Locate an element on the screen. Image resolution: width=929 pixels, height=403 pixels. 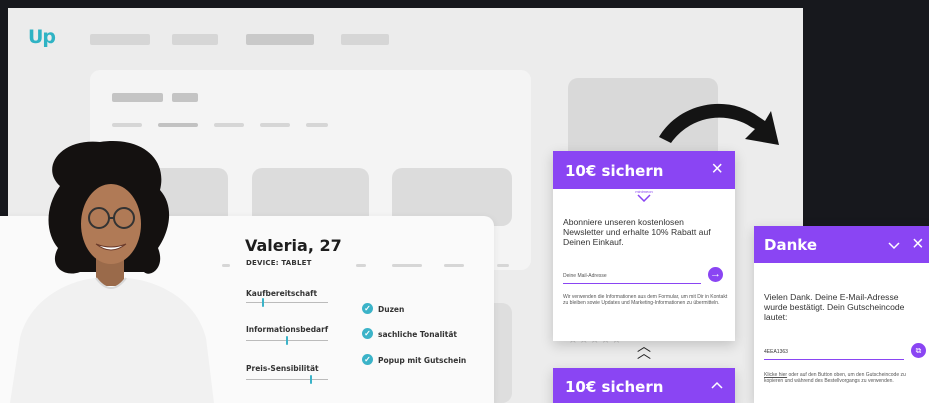
persona-device: DEVICE: TABLET is located at coordinates (279, 263).